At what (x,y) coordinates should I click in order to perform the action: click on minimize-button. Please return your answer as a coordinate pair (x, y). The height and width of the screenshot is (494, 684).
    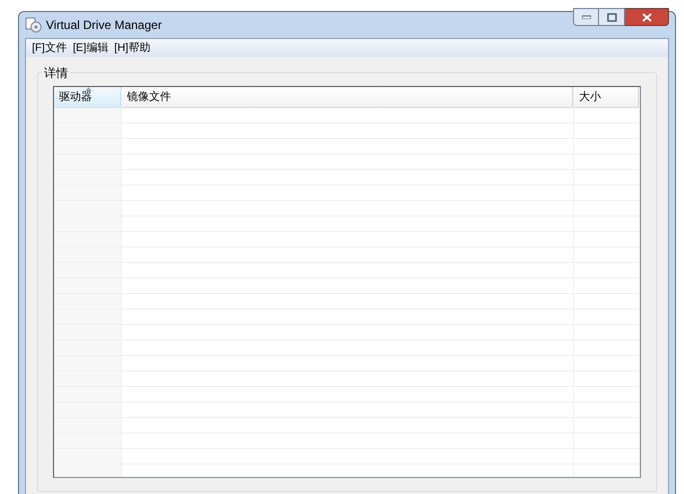
    Looking at the image, I should click on (586, 17).